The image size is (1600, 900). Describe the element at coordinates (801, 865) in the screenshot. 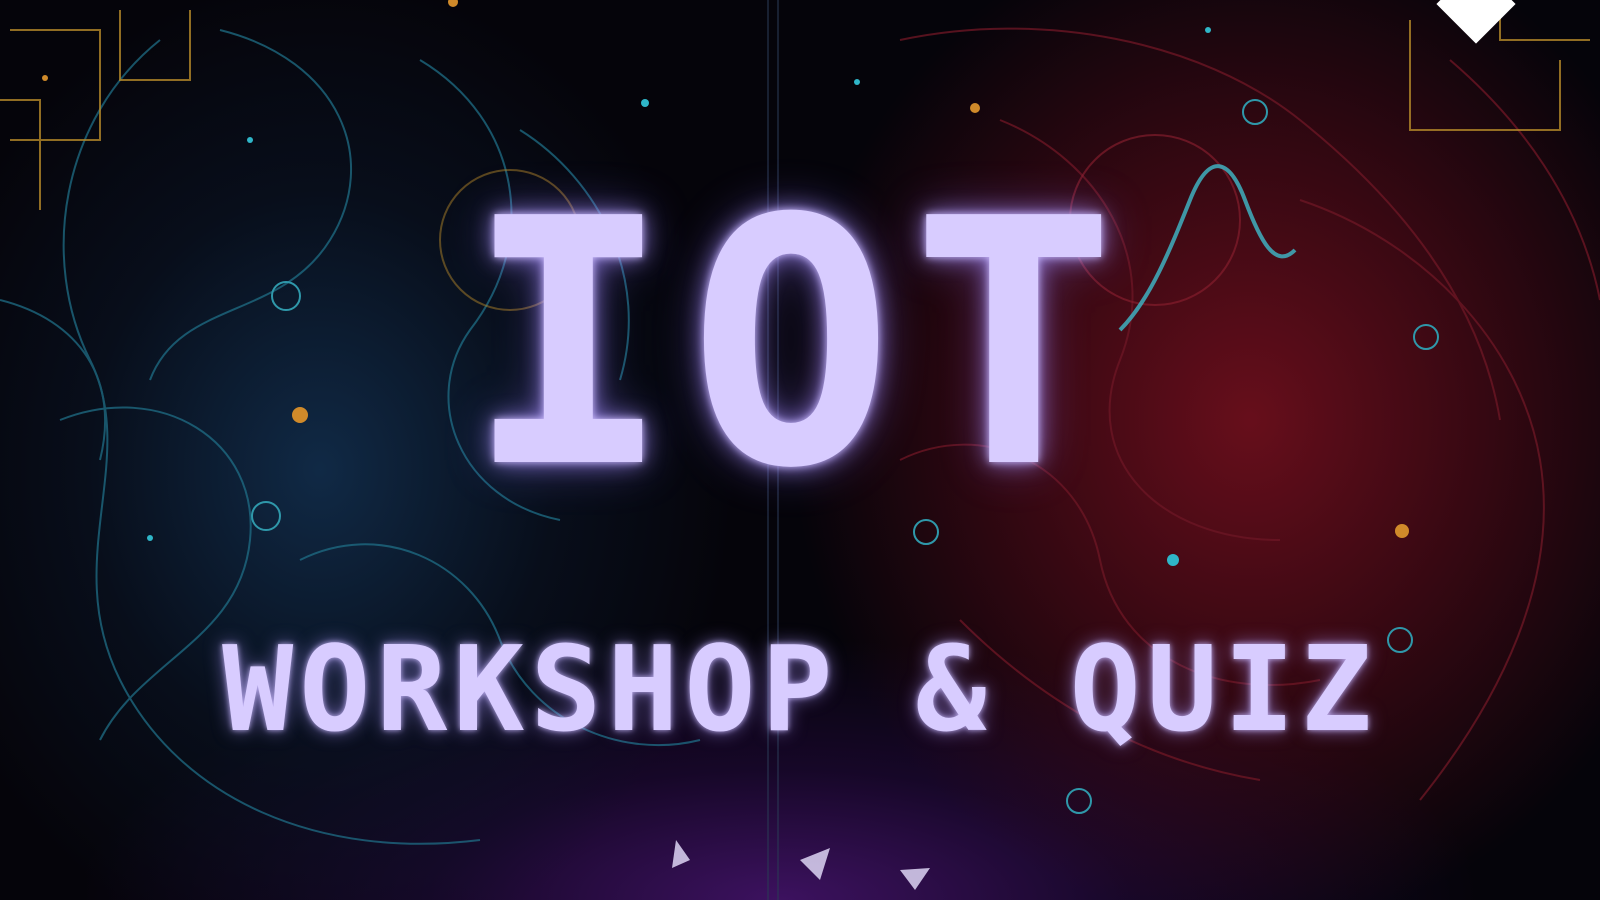

I see `crystal-shards` at that location.